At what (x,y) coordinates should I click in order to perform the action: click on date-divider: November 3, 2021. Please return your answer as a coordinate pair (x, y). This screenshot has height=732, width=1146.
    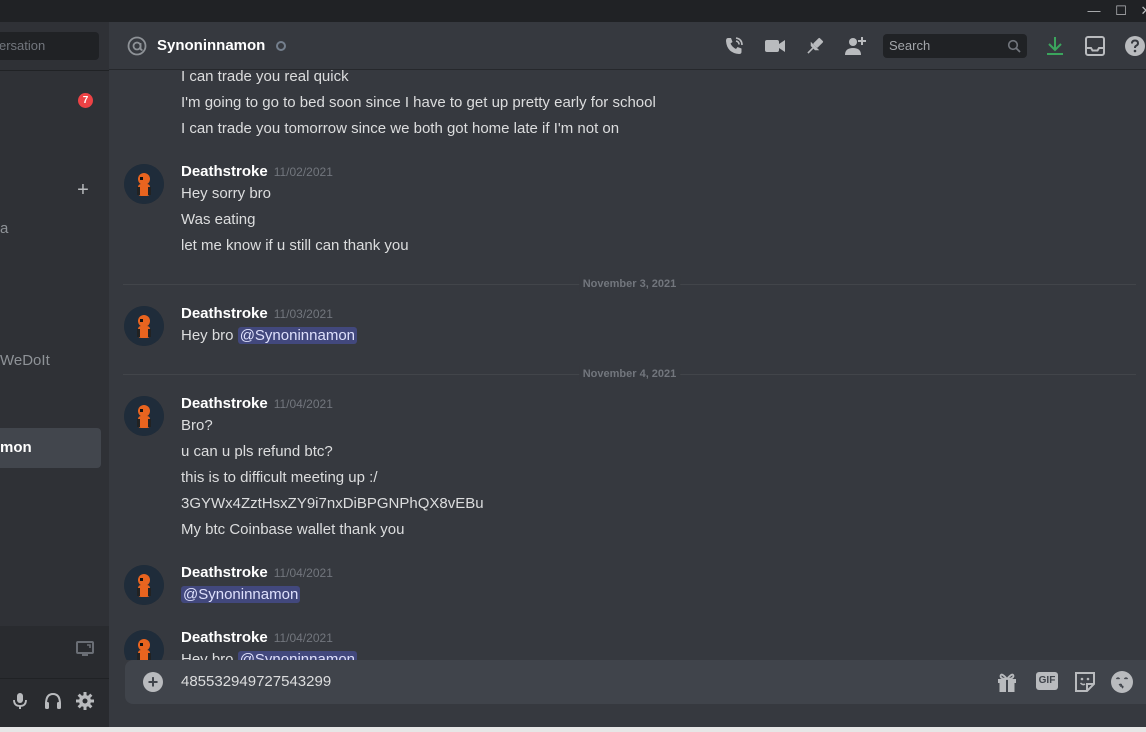
    Looking at the image, I should click on (629, 284).